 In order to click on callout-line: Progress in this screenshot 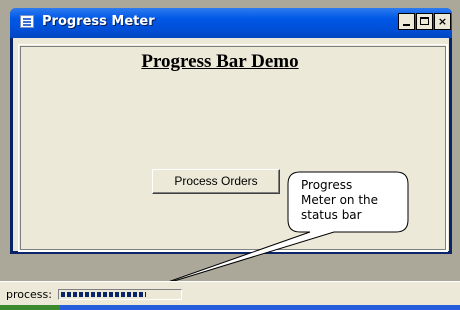, I will do `click(327, 185)`.